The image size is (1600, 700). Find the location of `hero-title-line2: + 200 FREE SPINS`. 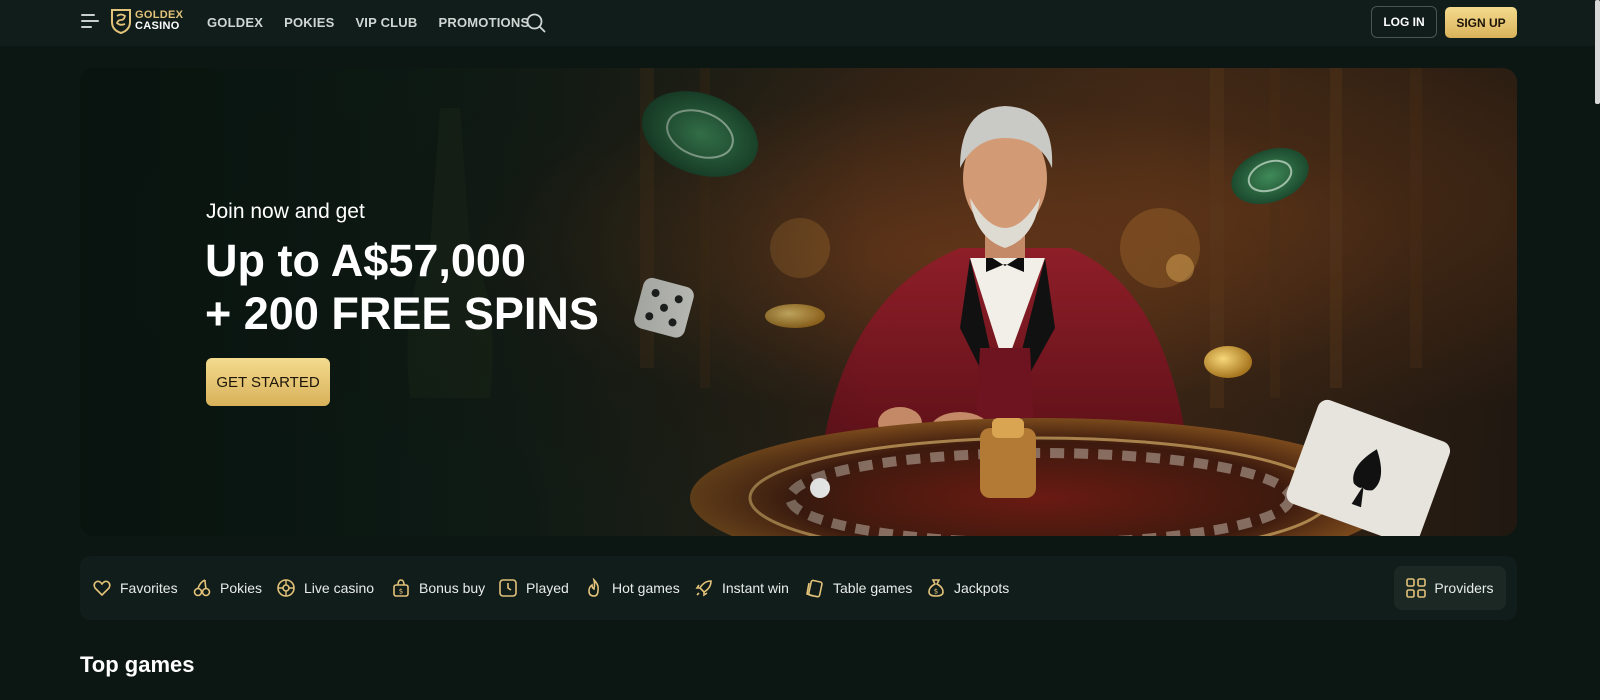

hero-title-line2: + 200 FREE SPINS is located at coordinates (402, 313).